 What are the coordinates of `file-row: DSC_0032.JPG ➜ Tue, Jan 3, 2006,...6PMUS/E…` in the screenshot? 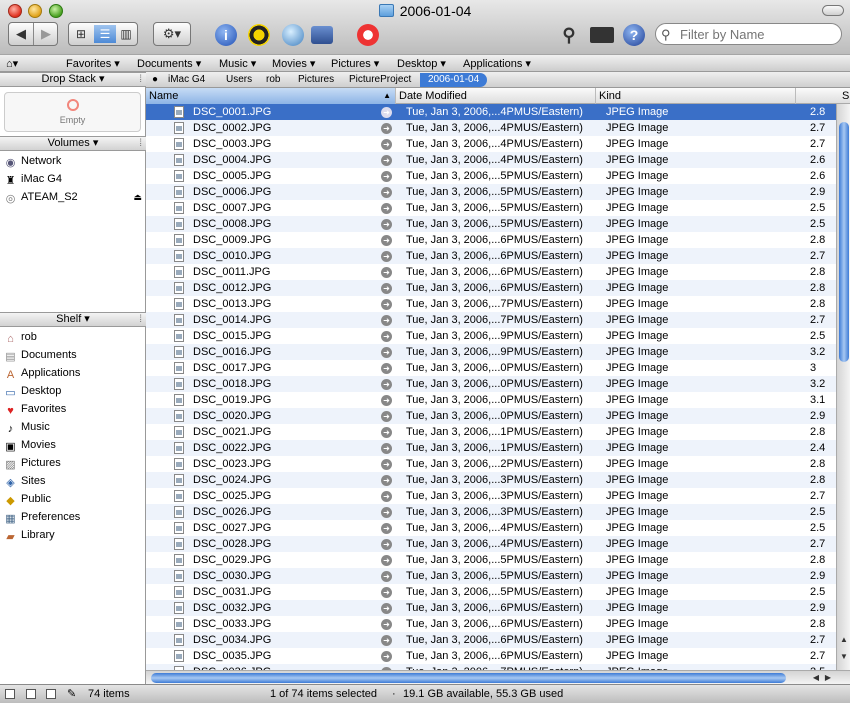 It's located at (491, 608).